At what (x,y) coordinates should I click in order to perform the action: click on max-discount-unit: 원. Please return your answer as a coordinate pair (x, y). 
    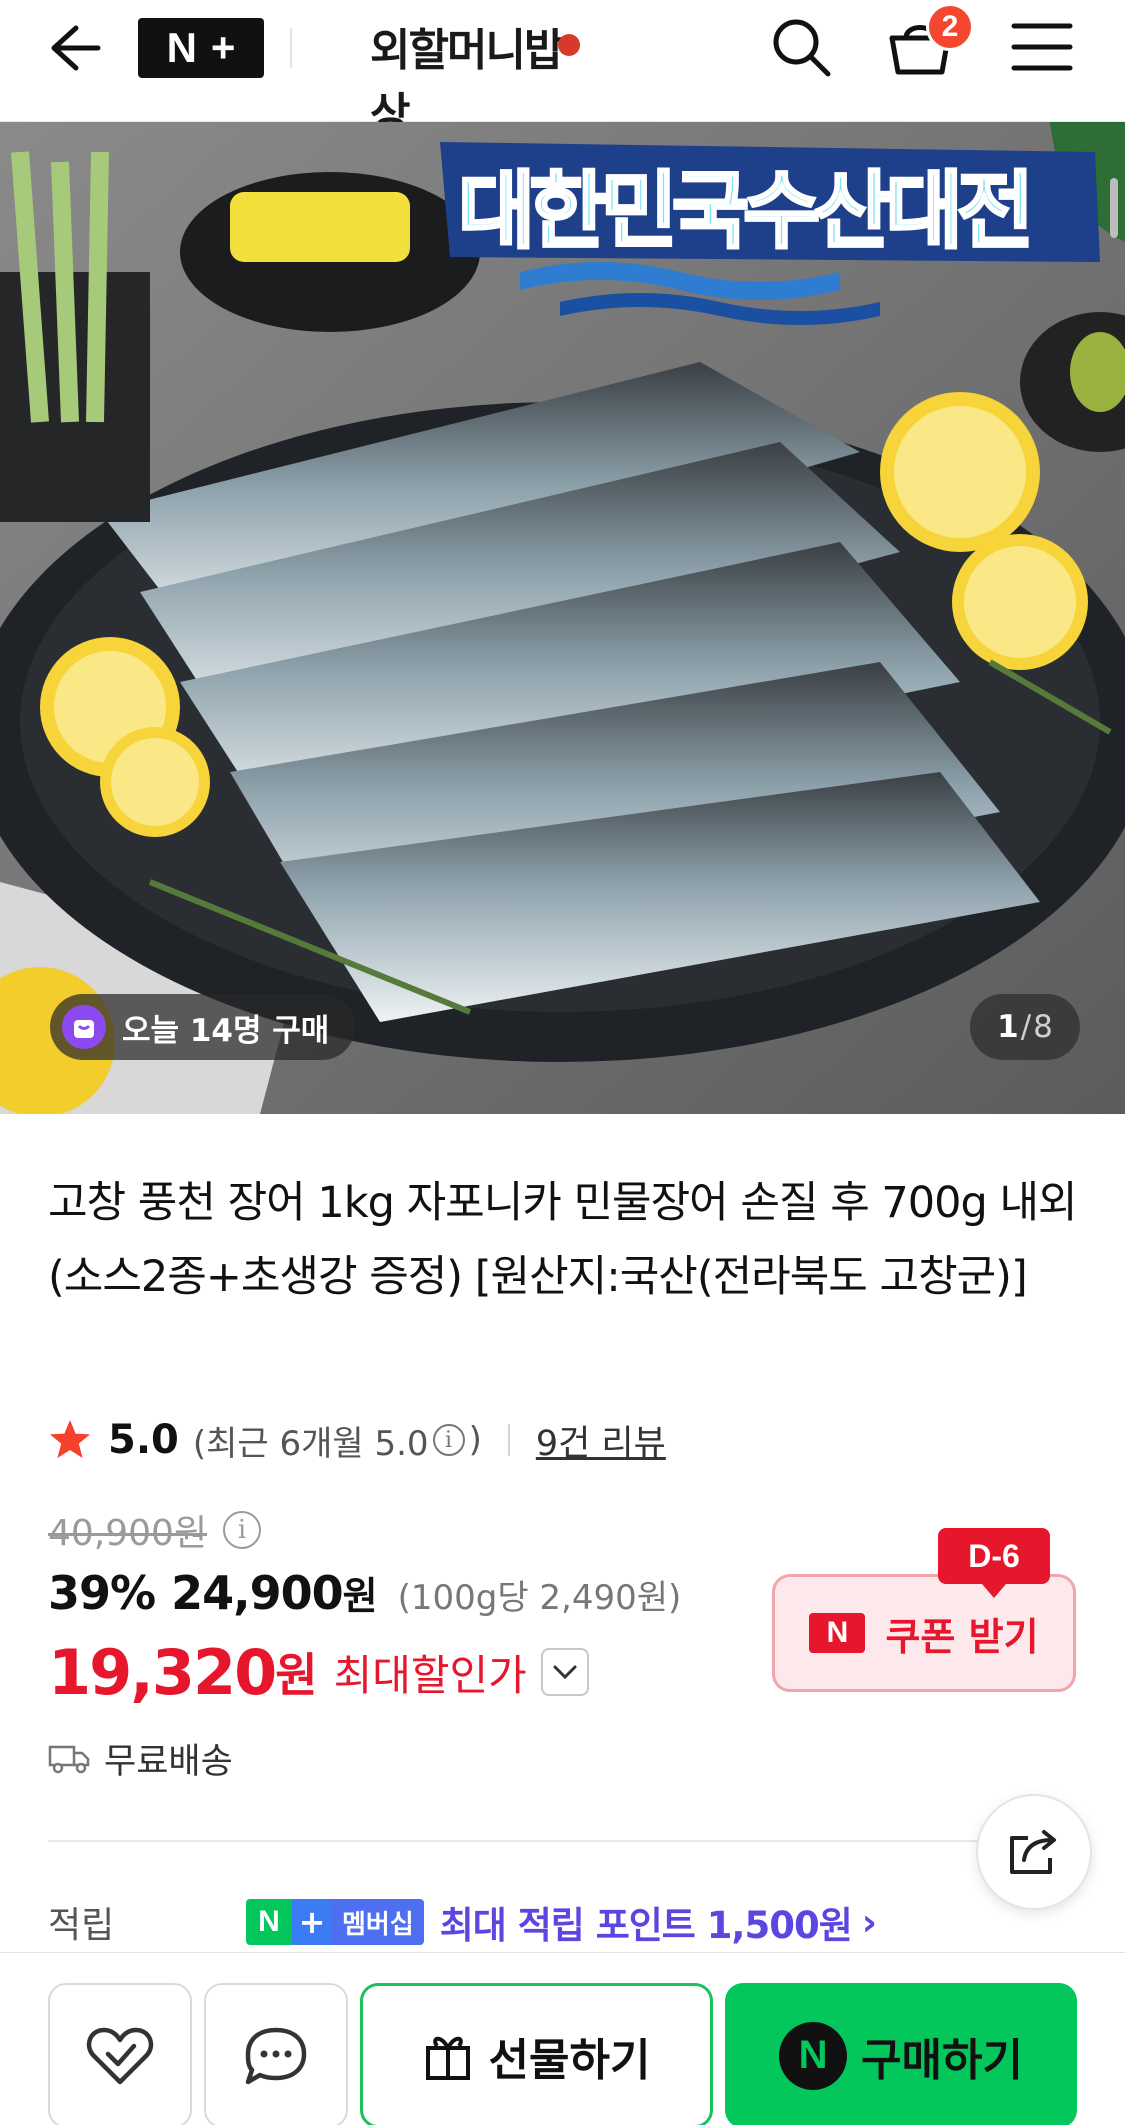
    Looking at the image, I should click on (296, 1675).